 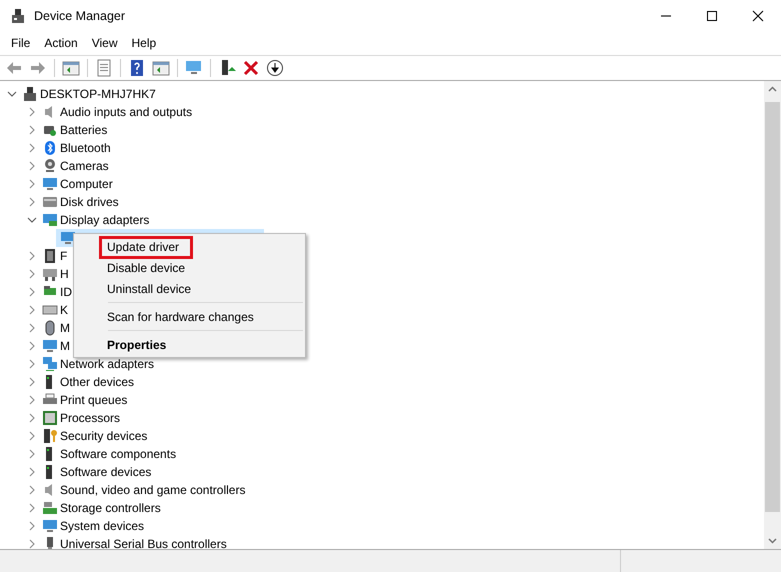 I want to click on chip-icon, so click(x=50, y=256).